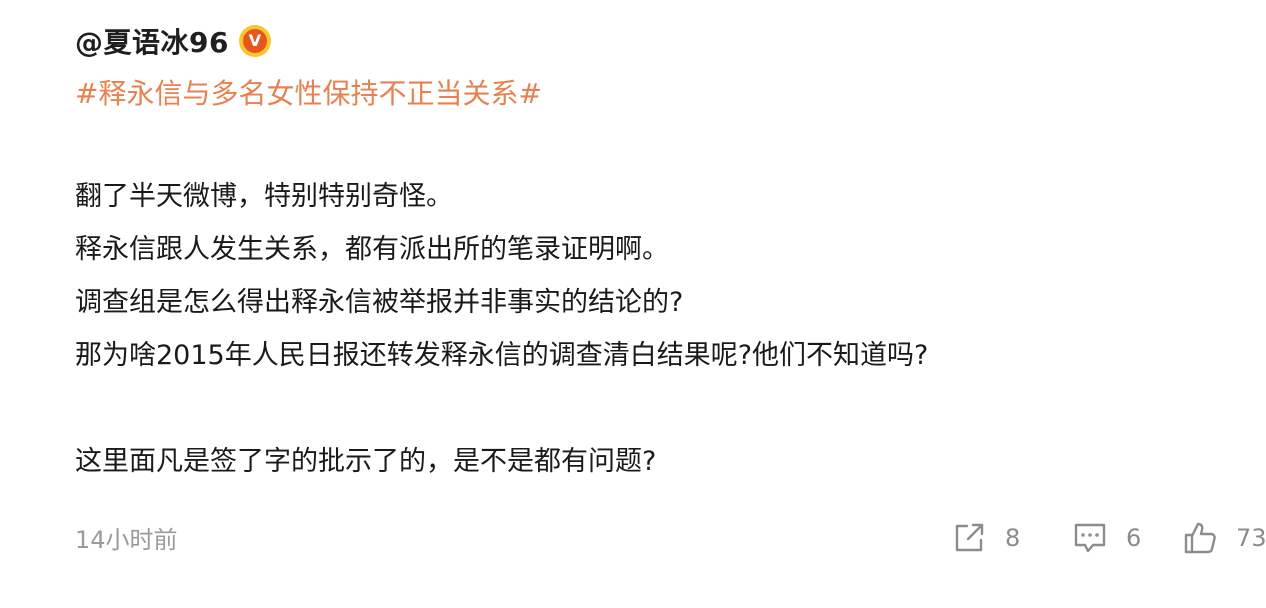  I want to click on comment-button: 6, so click(1106, 538).